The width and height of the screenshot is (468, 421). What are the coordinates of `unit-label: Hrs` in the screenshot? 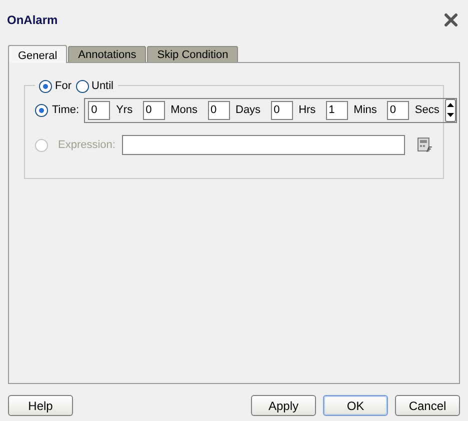 It's located at (307, 110).